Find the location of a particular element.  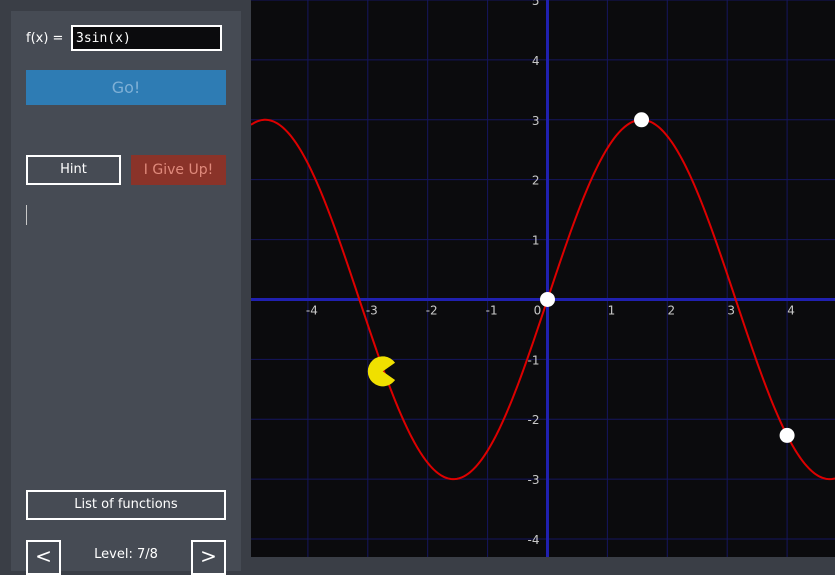

previous-level-button: < is located at coordinates (43, 557).